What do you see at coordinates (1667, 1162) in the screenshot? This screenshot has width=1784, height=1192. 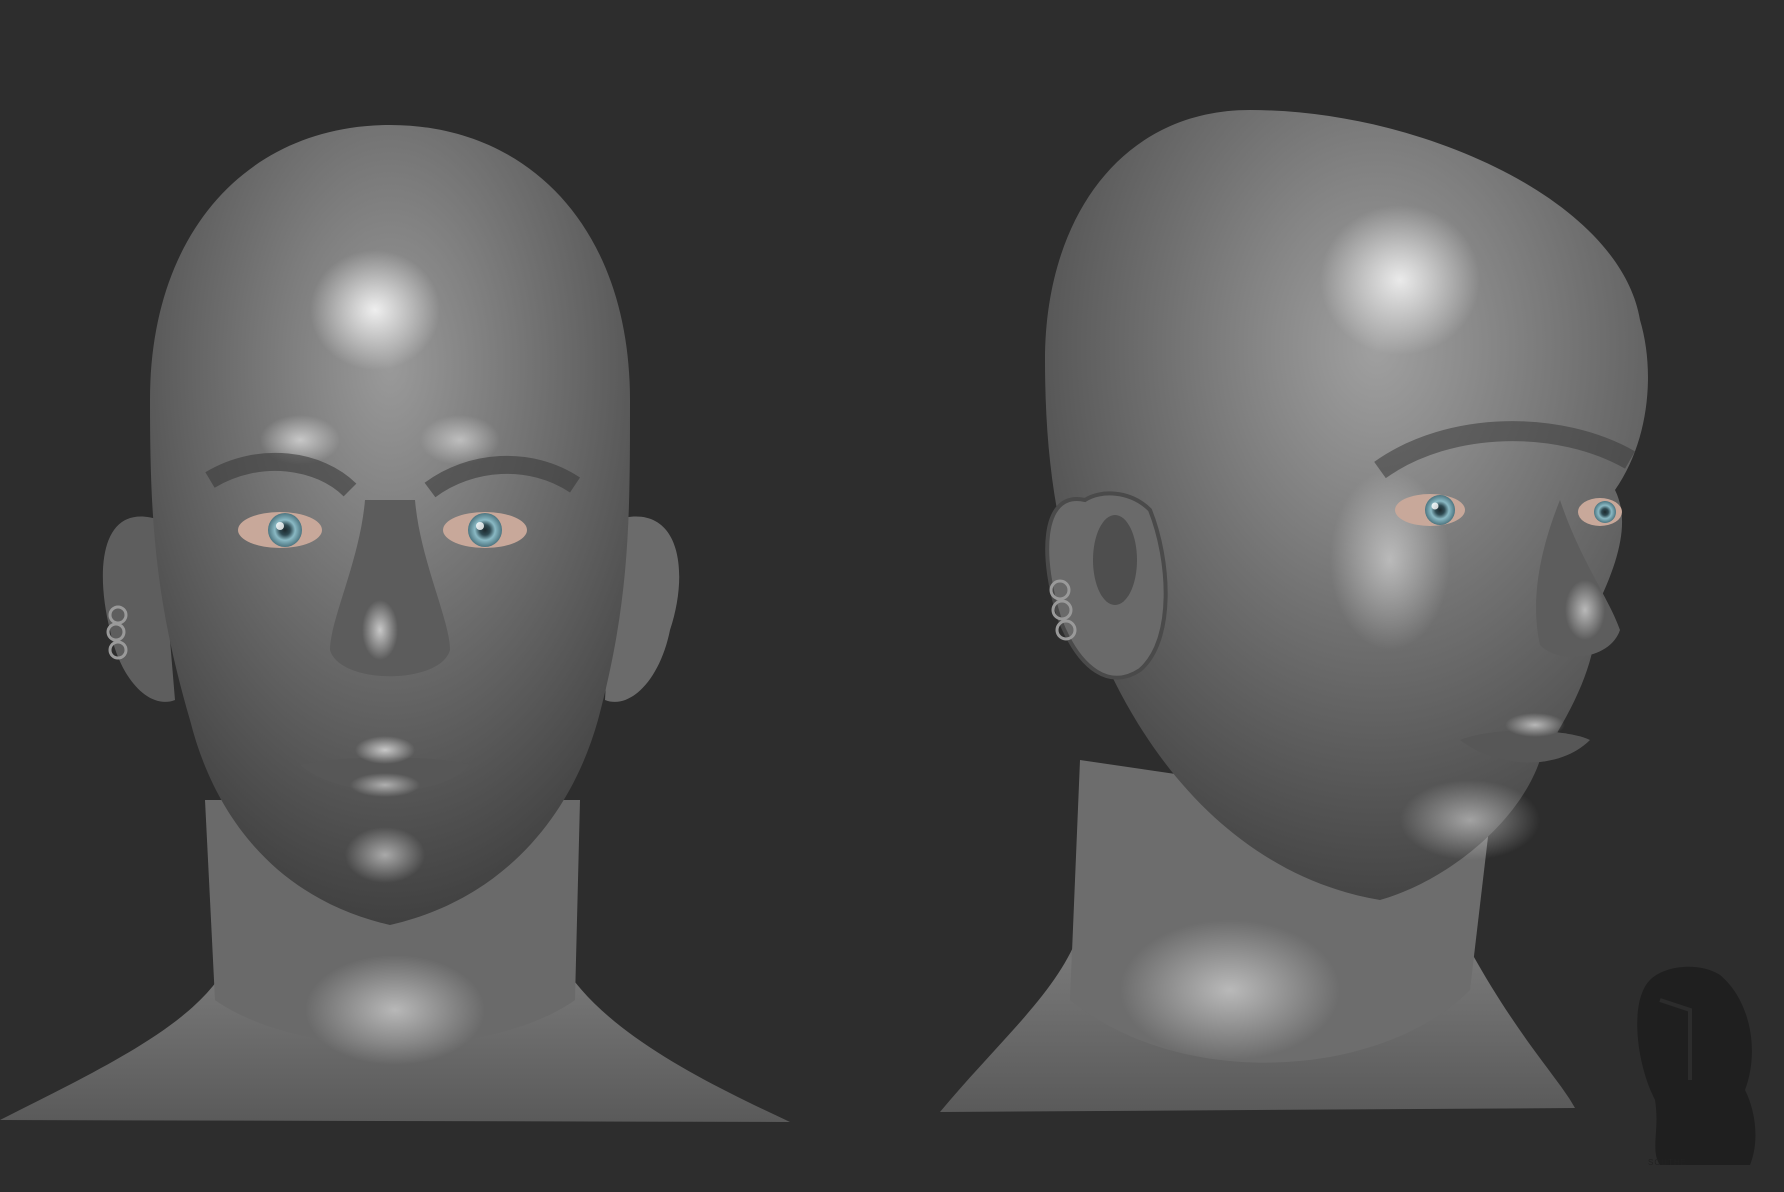 I see `signature-text: SCUTHE` at bounding box center [1667, 1162].